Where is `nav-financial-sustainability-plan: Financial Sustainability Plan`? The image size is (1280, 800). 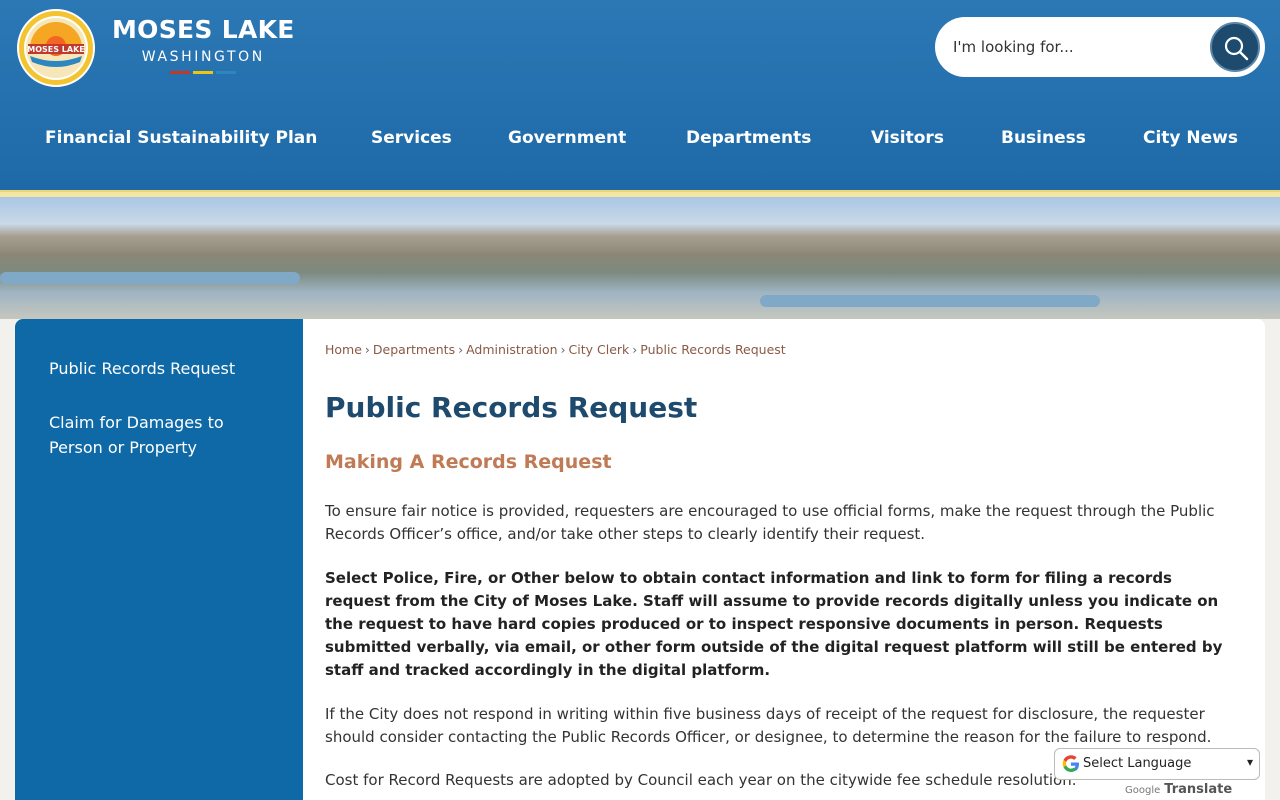
nav-financial-sustainability-plan: Financial Sustainability Plan is located at coordinates (181, 138).